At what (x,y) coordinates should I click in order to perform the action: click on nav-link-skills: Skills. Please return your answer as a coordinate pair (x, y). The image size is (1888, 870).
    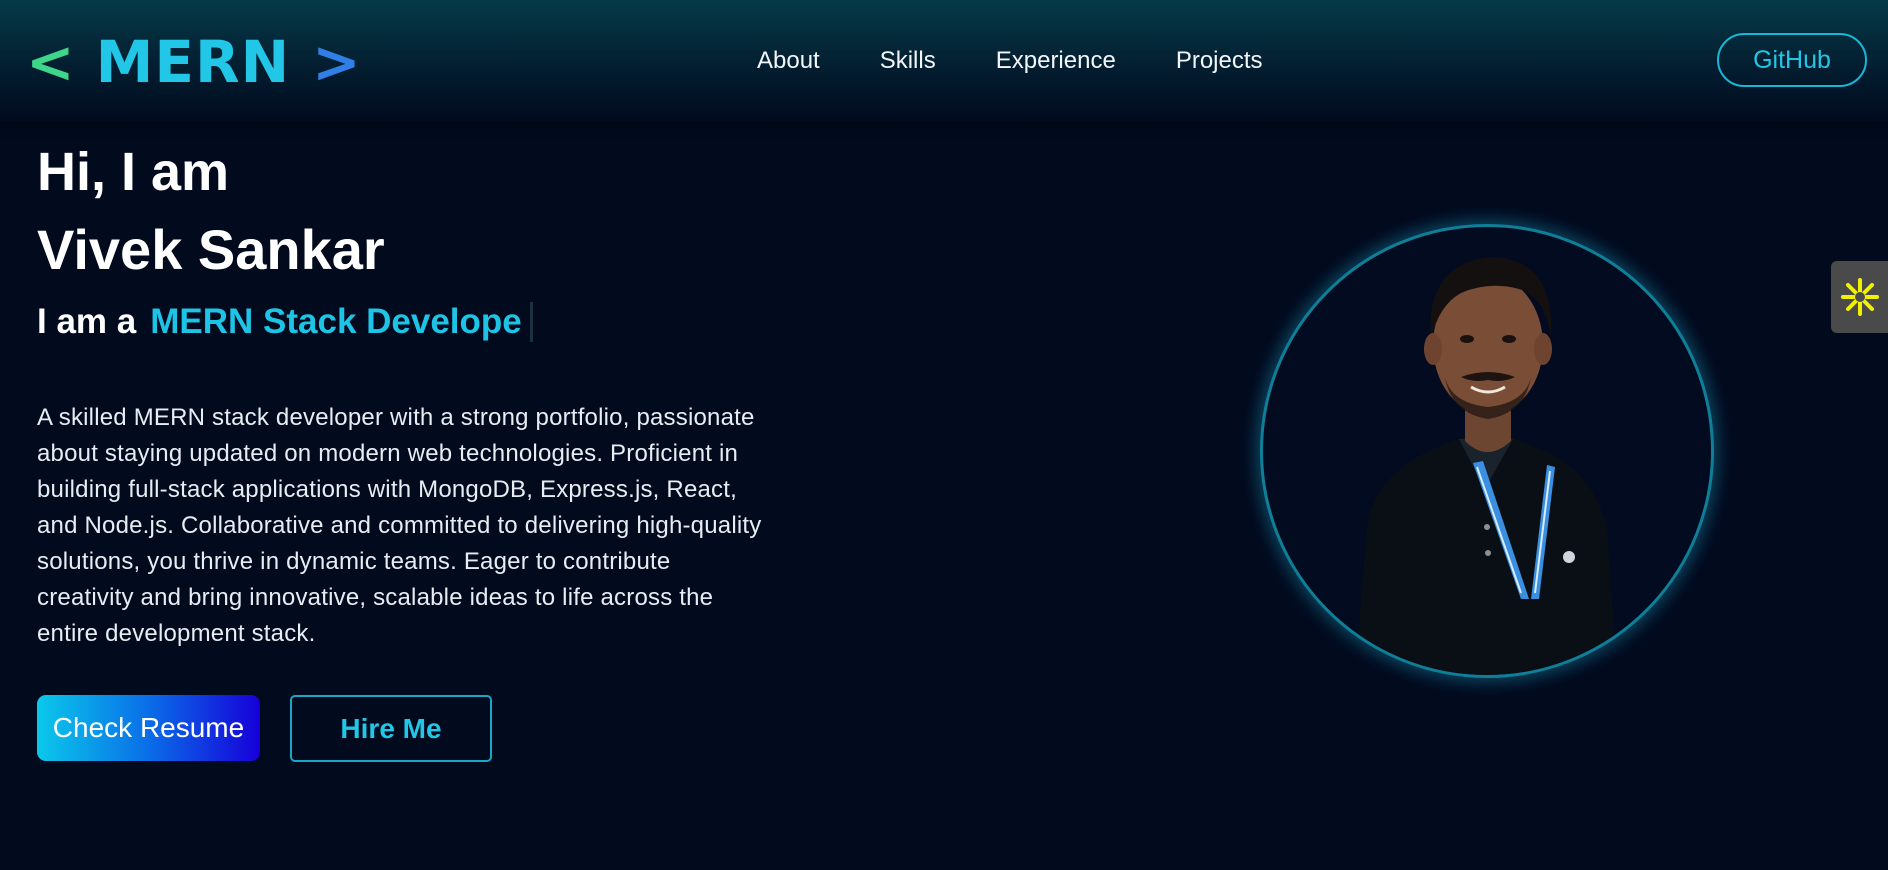
    Looking at the image, I should click on (908, 61).